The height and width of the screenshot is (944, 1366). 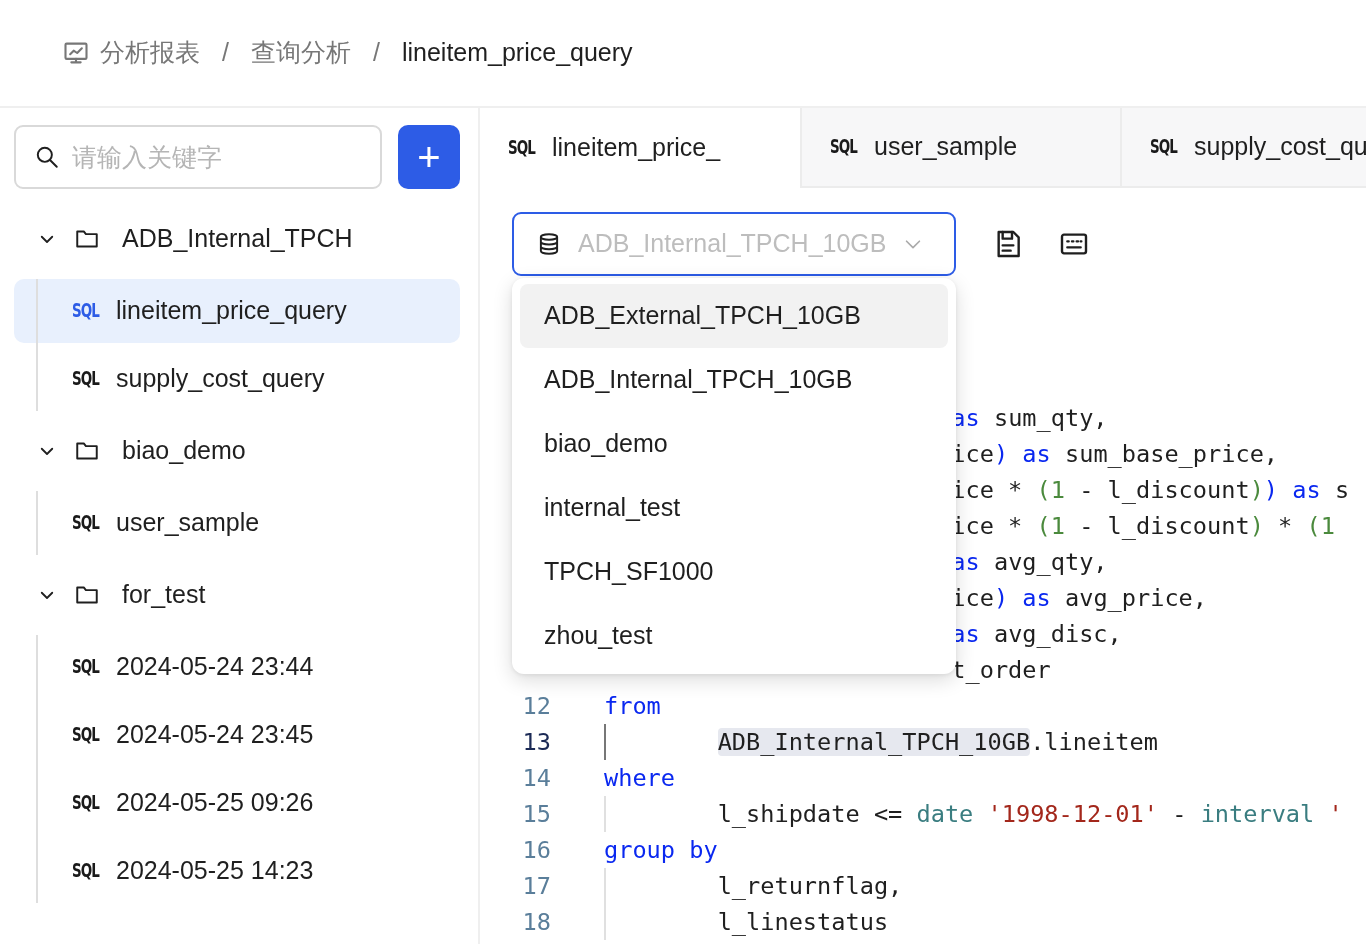 I want to click on tree-folder: for_test, so click(x=237, y=595).